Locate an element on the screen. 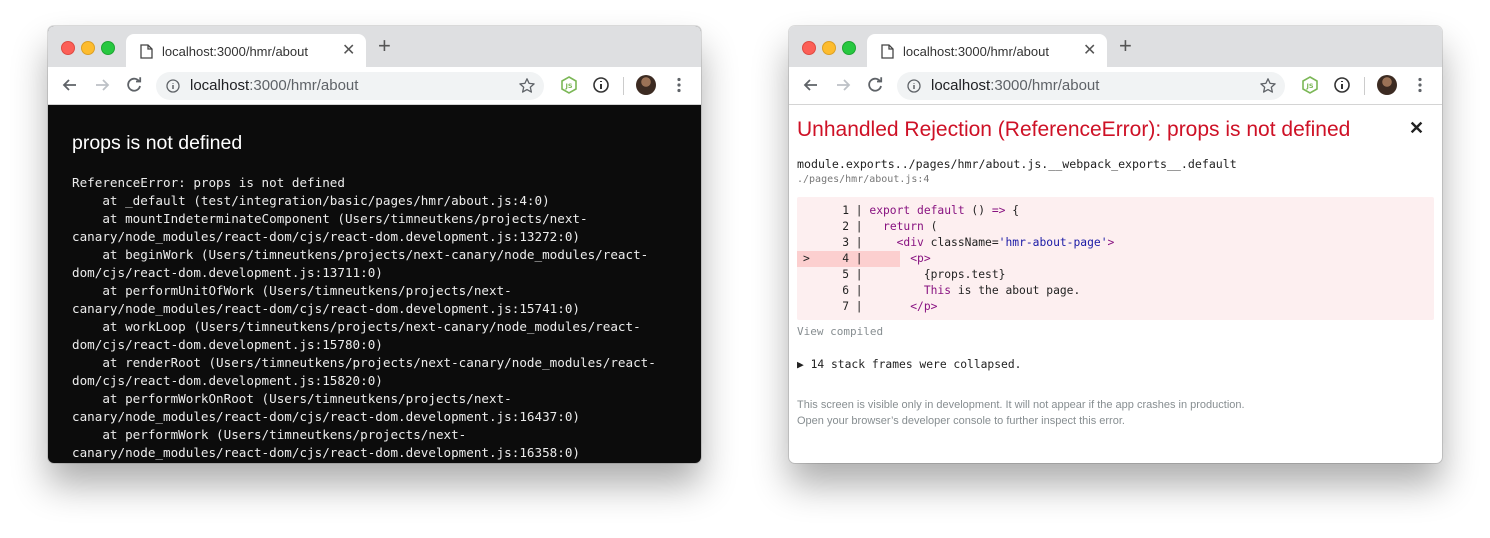 This screenshot has height=538, width=1490. code-token: ( is located at coordinates (930, 226).